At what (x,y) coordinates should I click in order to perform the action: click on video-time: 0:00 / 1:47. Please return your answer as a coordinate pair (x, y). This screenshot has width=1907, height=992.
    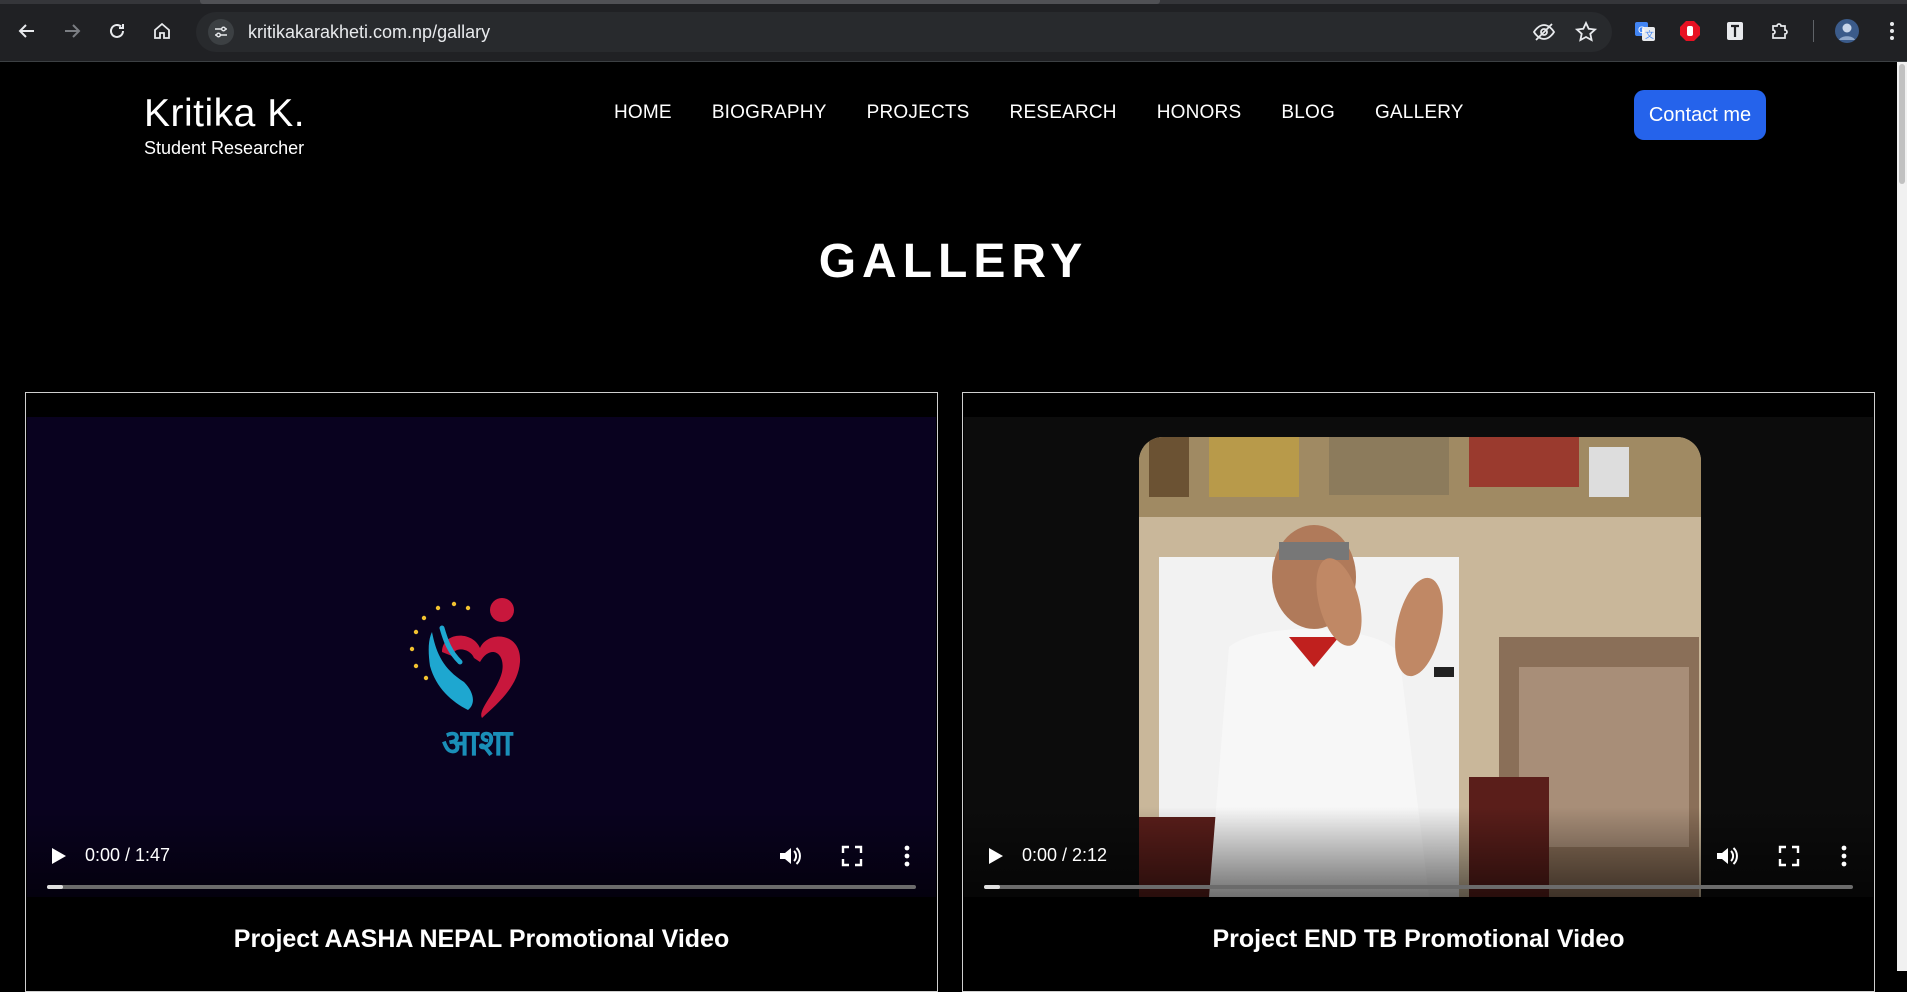
    Looking at the image, I should click on (128, 855).